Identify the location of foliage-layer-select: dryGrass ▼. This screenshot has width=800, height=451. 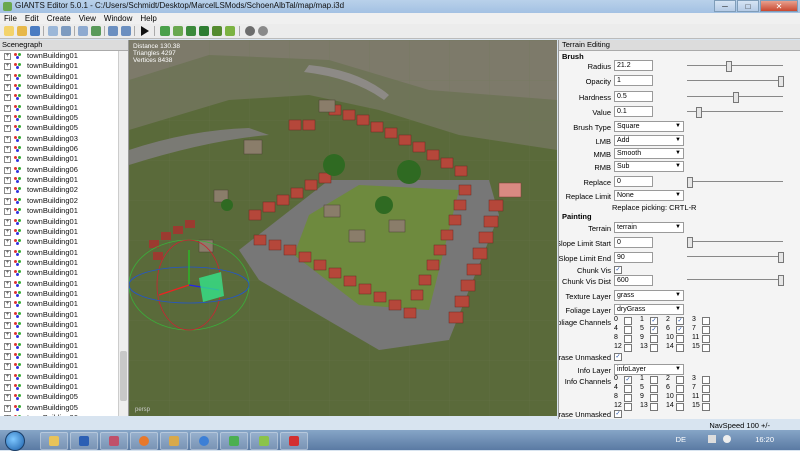
(649, 309).